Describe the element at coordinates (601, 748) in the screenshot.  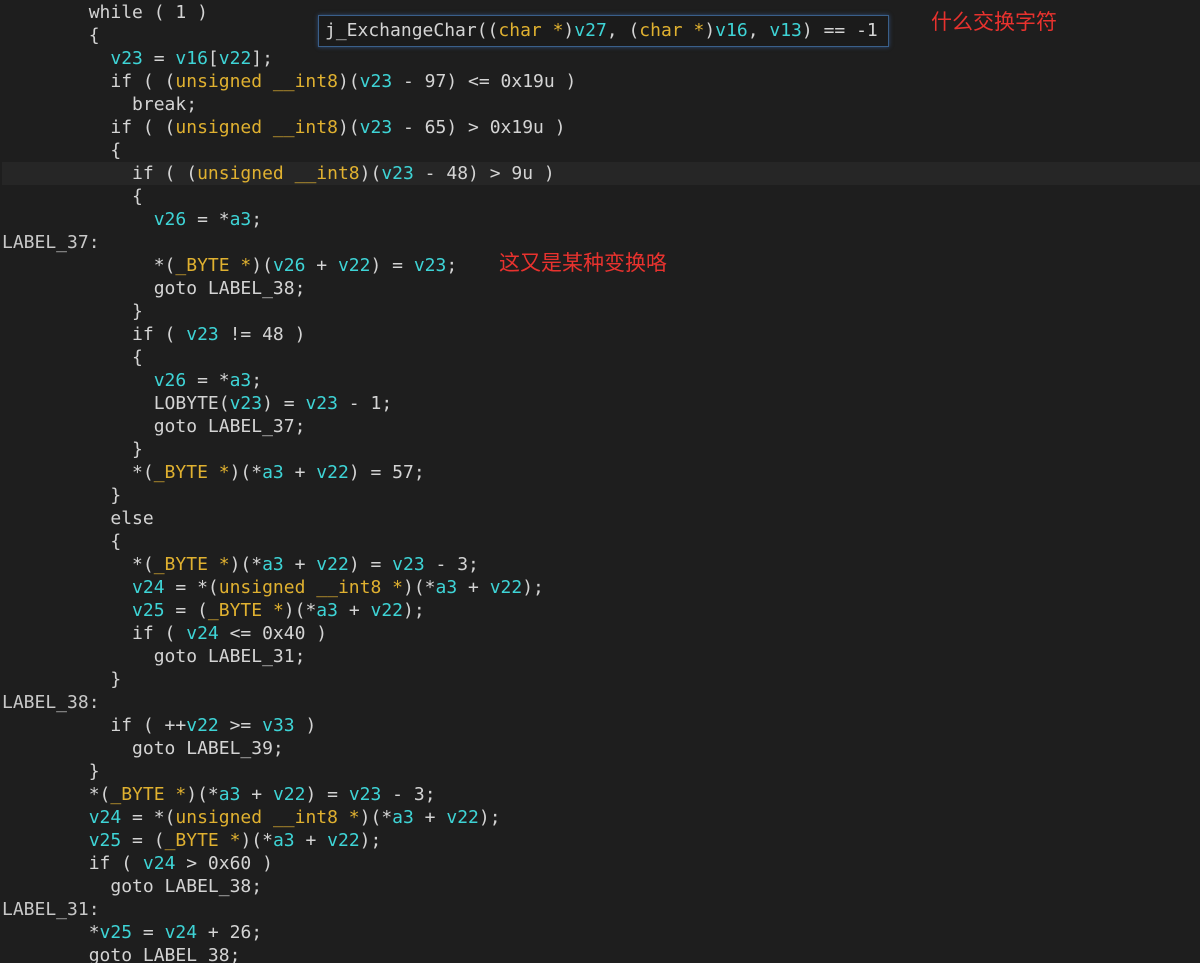
I see `code-line: goto LABEL_39;` at that location.